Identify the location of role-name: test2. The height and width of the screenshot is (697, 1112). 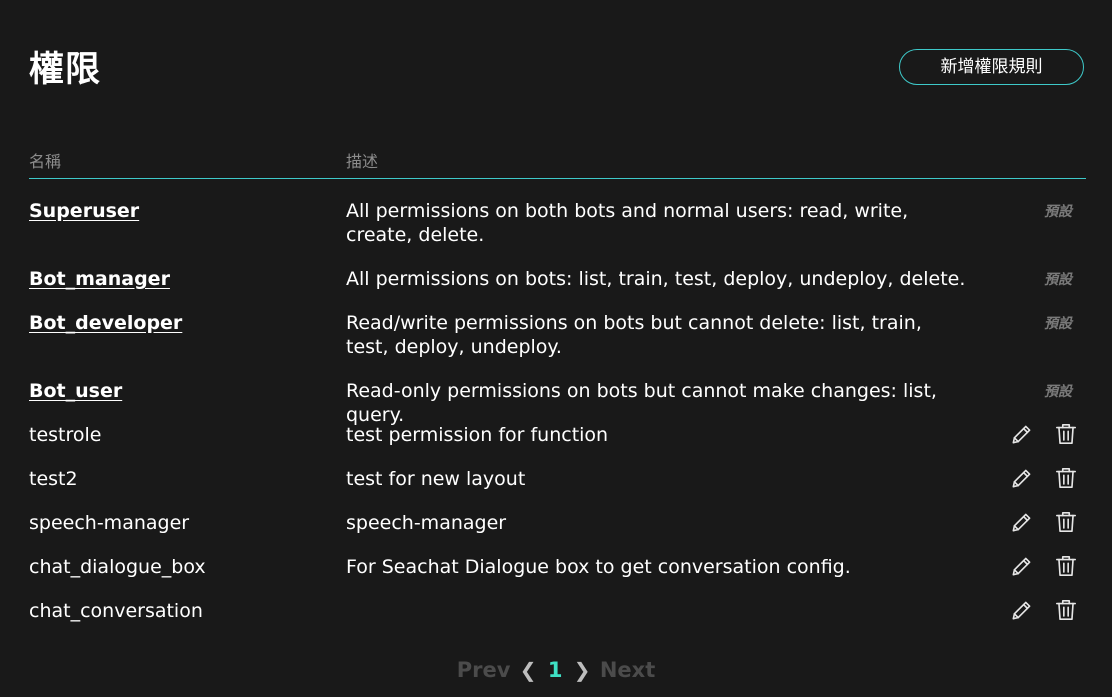
(53, 479).